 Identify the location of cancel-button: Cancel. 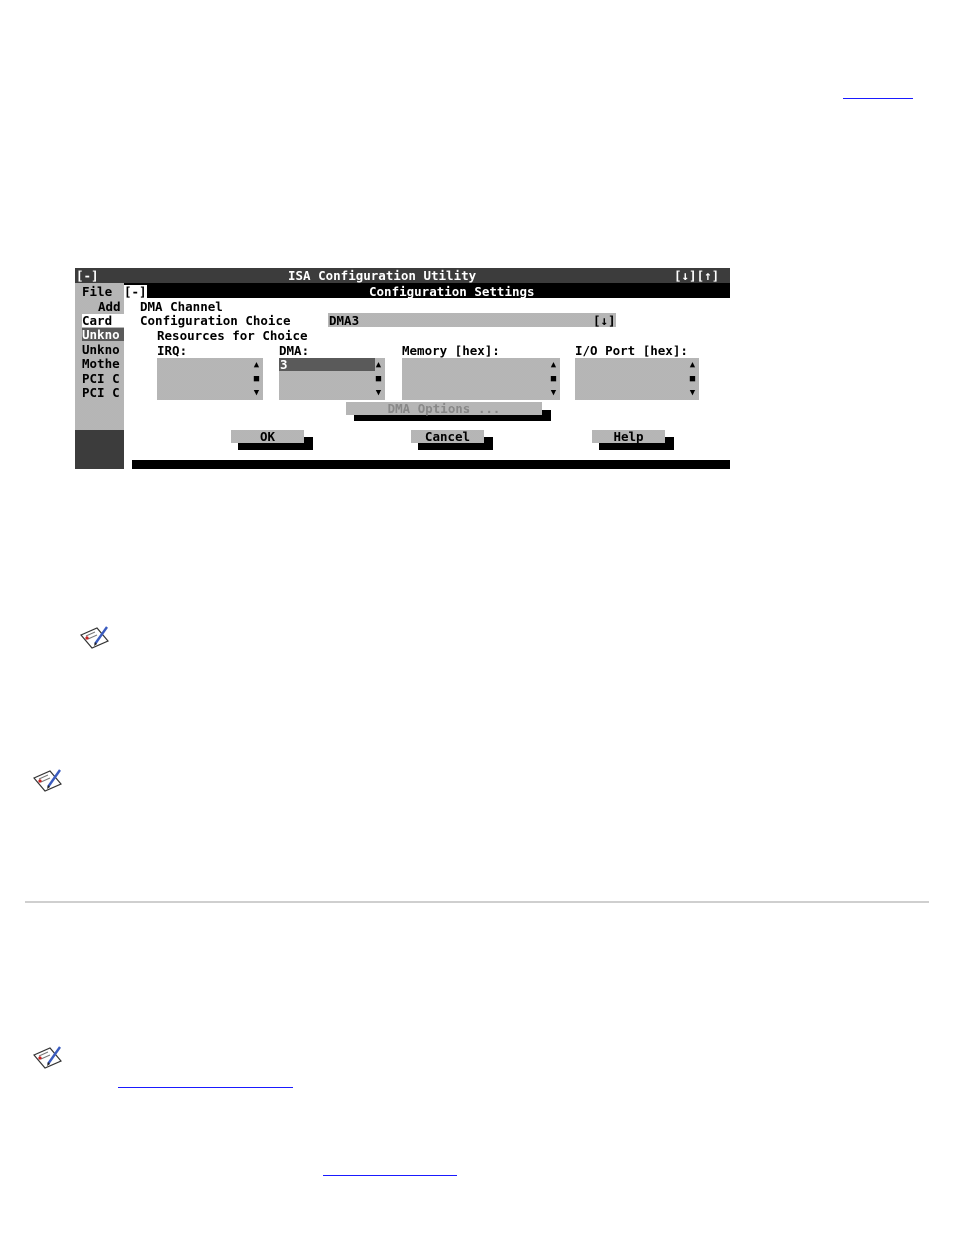
(447, 436).